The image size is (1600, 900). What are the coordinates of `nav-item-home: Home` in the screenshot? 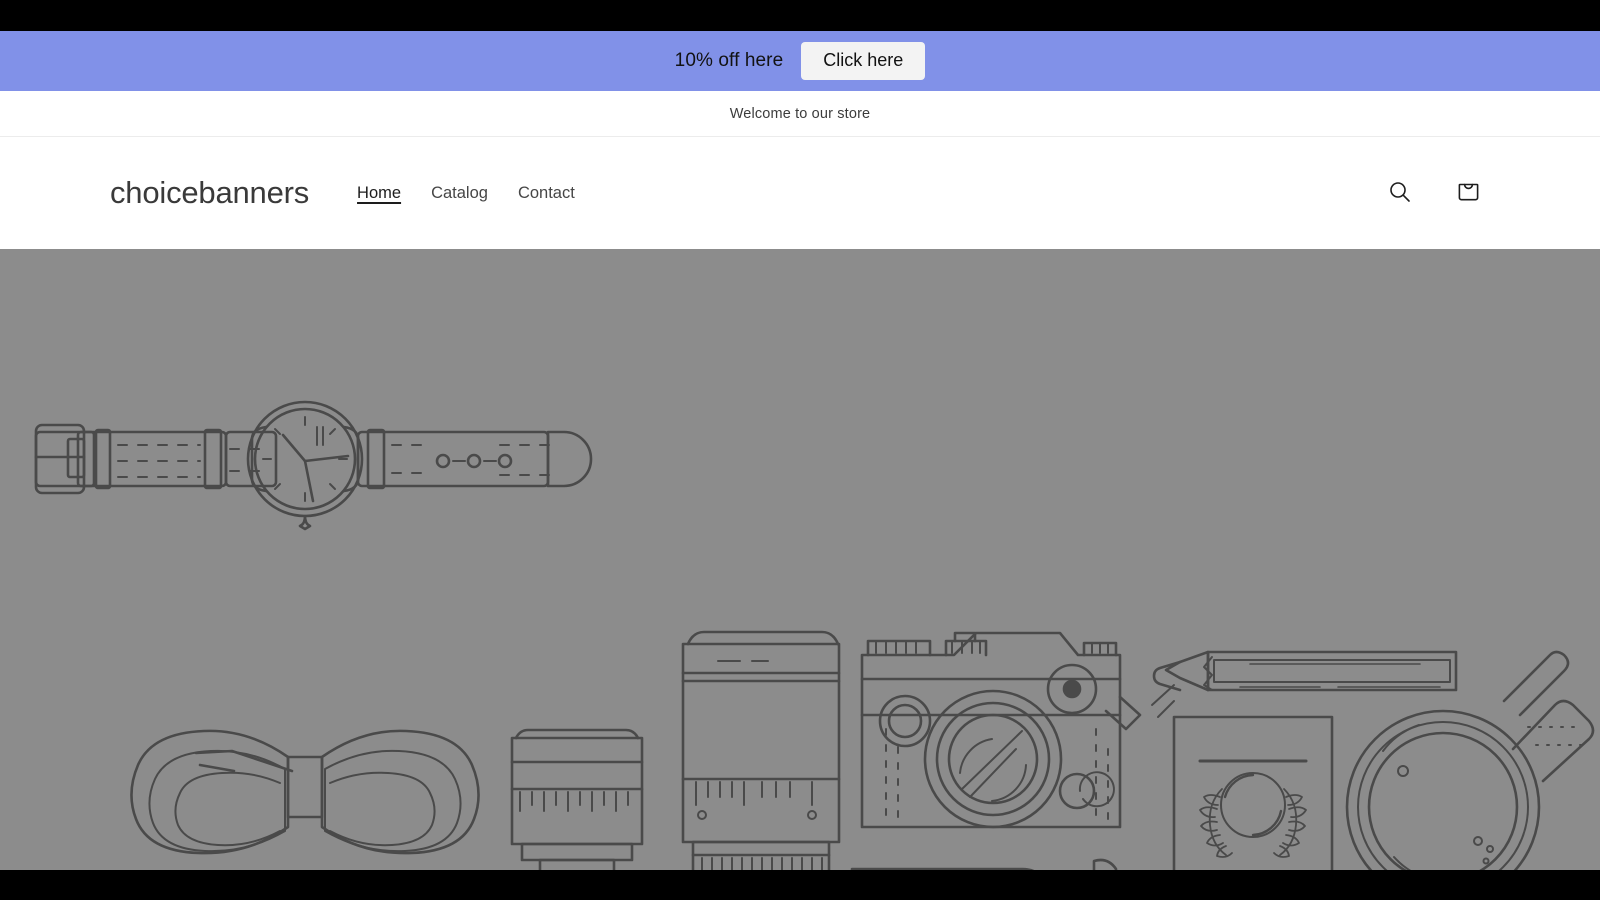 It's located at (379, 193).